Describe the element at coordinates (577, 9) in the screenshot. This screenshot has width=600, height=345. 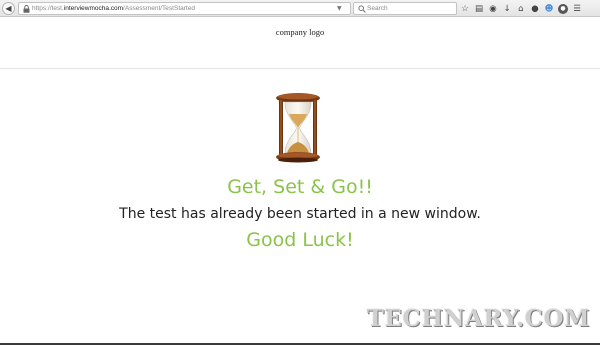
I see `menu-icon: ☰` at that location.